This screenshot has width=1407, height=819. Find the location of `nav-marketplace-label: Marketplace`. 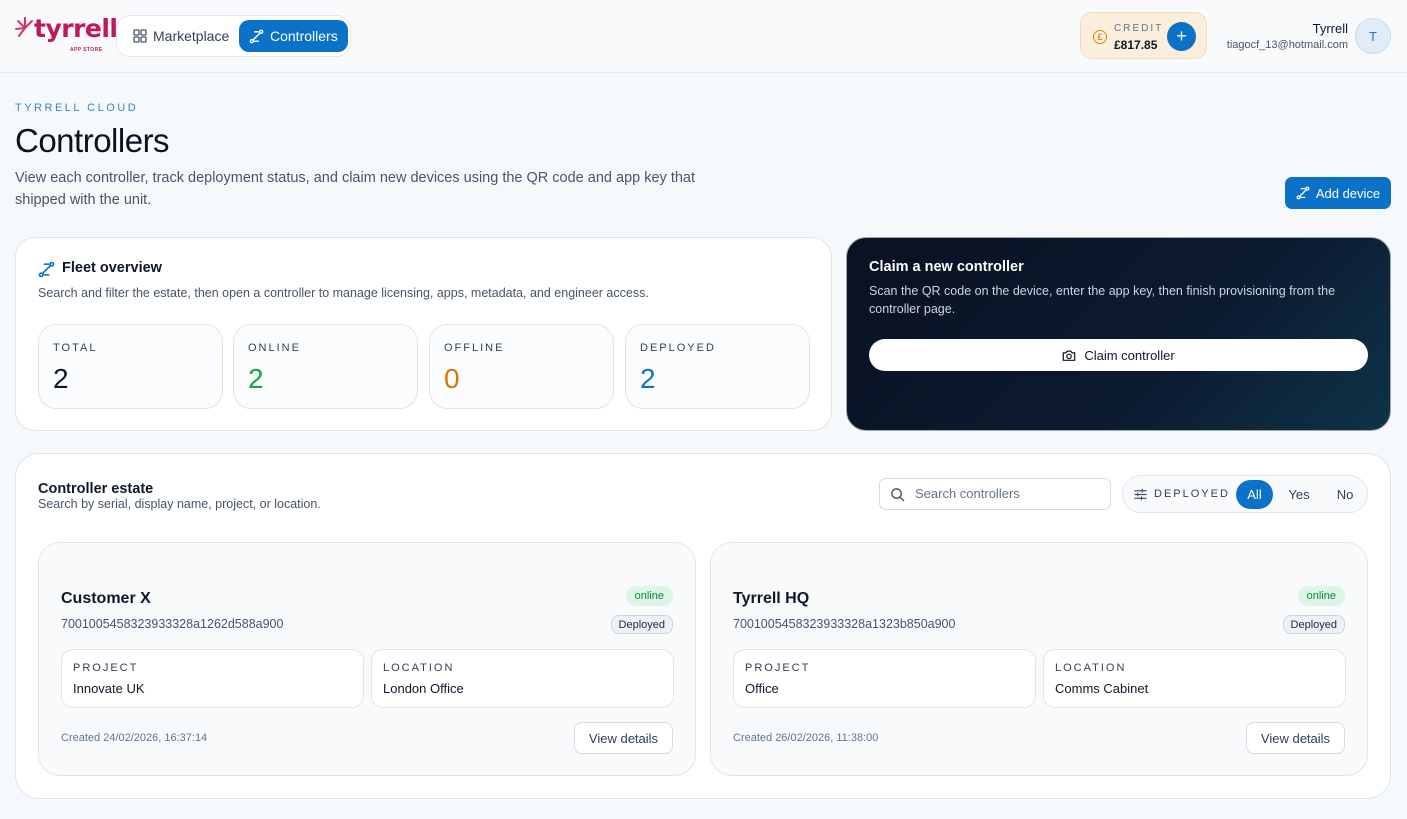

nav-marketplace-label: Marketplace is located at coordinates (191, 36).